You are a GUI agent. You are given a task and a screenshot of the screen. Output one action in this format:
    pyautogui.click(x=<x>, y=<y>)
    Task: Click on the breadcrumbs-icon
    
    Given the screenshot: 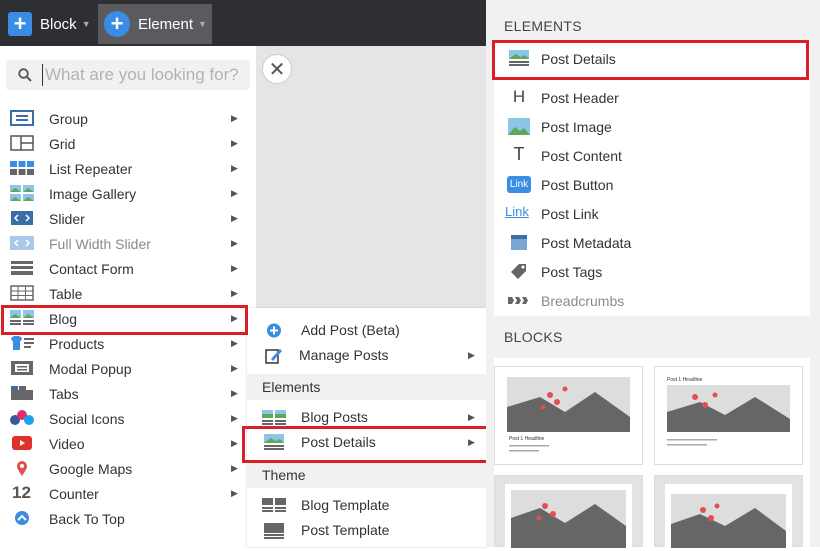 What is the action you would take?
    pyautogui.click(x=518, y=300)
    